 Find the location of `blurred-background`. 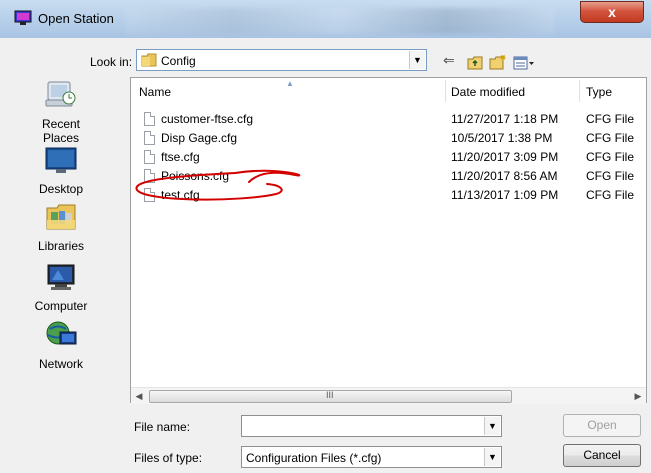

blurred-background is located at coordinates (340, 21).